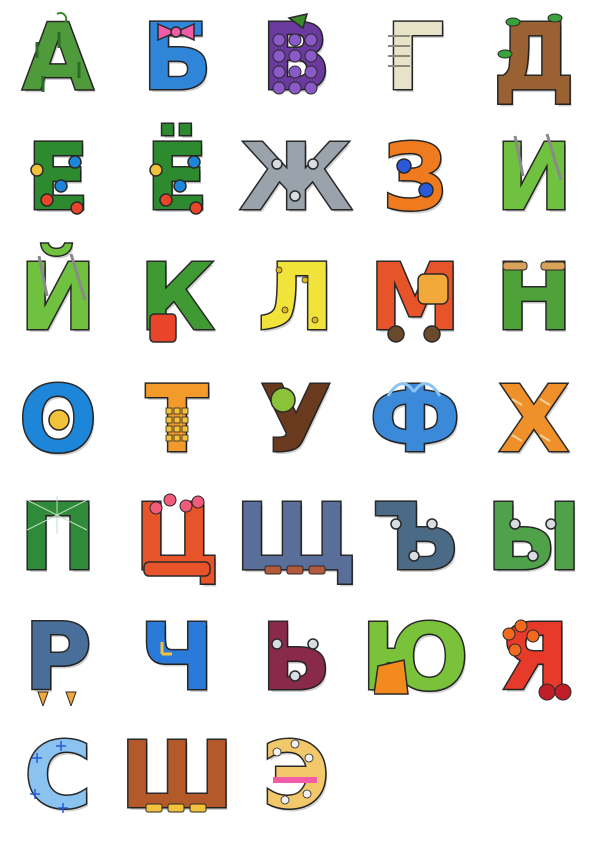 The image size is (610, 854). I want to click on alphabet-letter-tile: Х, so click(534, 420).